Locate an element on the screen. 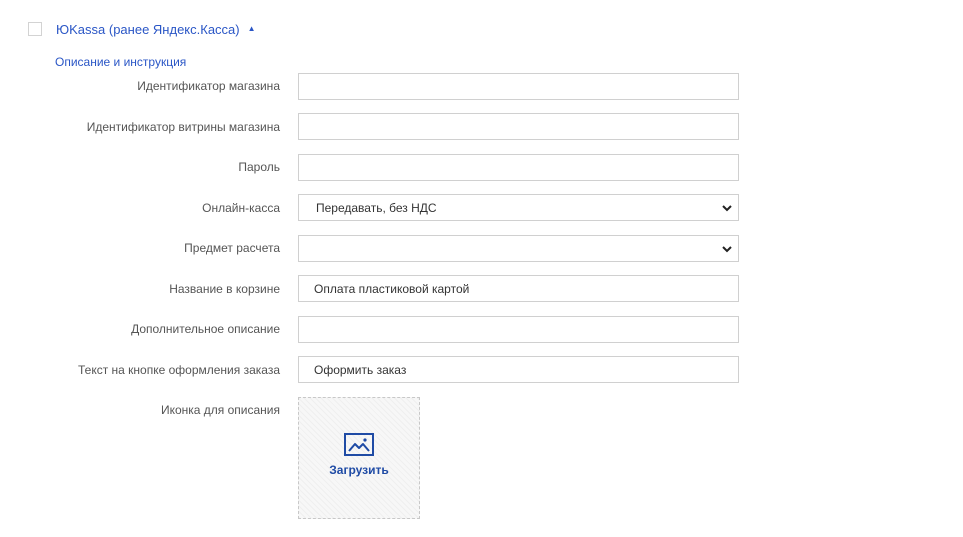  module-header: ЮKassa (ранее Яндекс.Касса) ▲ is located at coordinates (142, 29).